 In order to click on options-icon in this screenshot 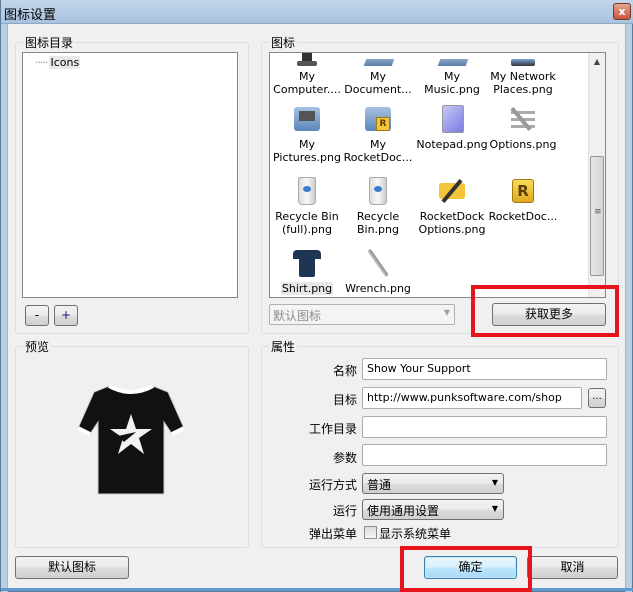, I will do `click(523, 119)`.